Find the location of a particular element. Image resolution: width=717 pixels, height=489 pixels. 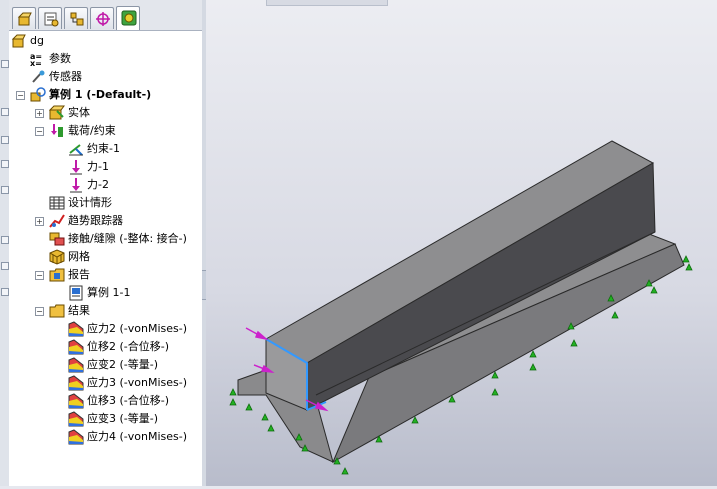

solid-icon is located at coordinates (57, 112).